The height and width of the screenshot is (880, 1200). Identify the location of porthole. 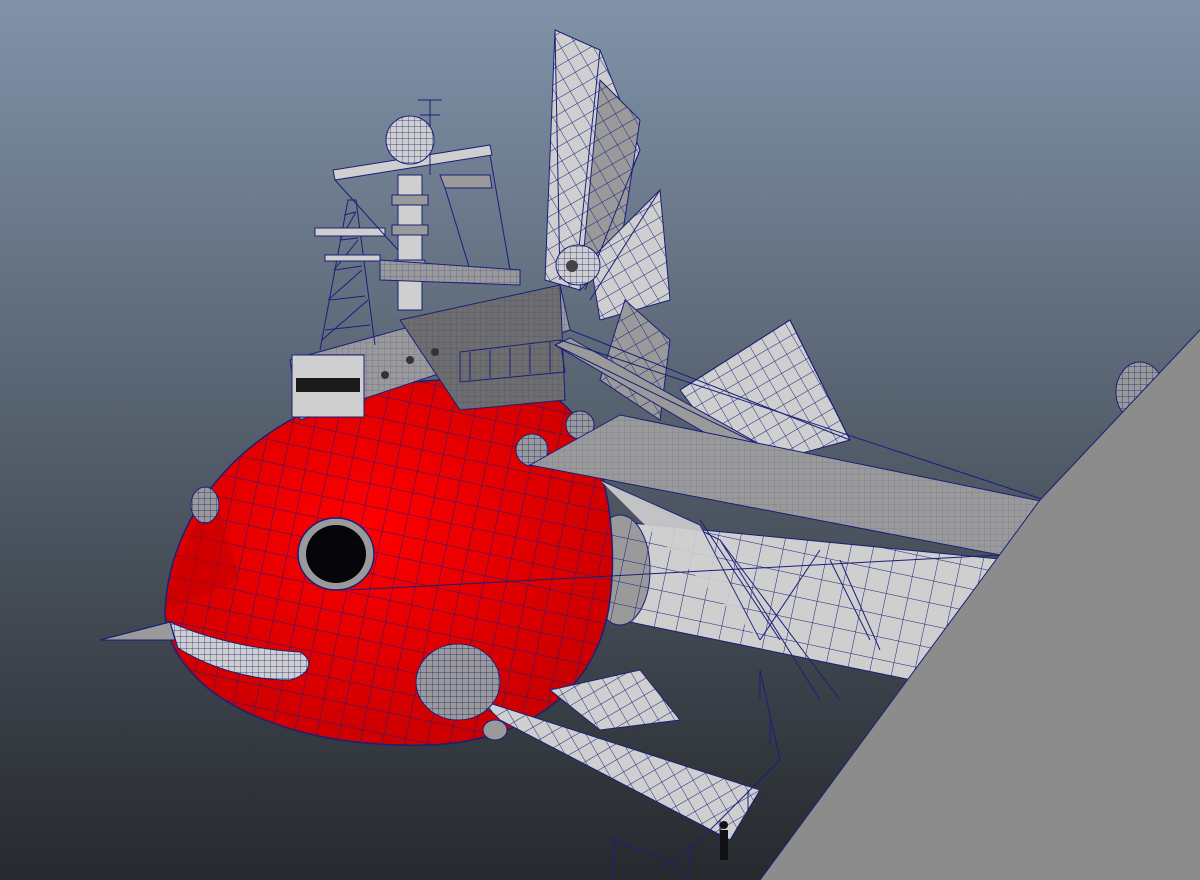
(336, 554).